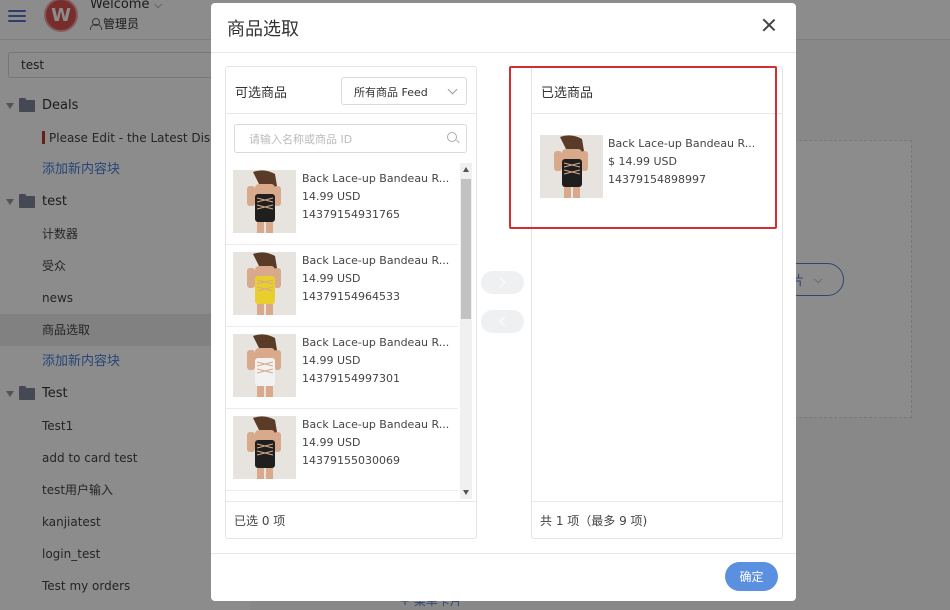  What do you see at coordinates (351, 214) in the screenshot?
I see `product-id: 14379154931765` at bounding box center [351, 214].